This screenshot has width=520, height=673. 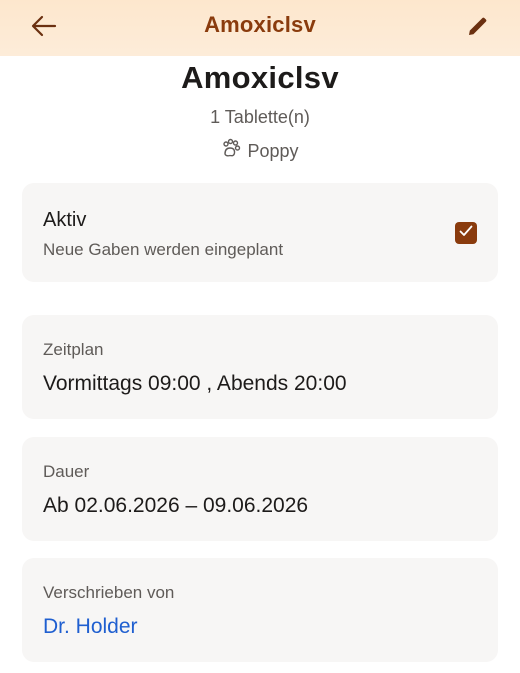 I want to click on prescriber-card: Verschrieben von Dr. Holder, so click(x=260, y=610).